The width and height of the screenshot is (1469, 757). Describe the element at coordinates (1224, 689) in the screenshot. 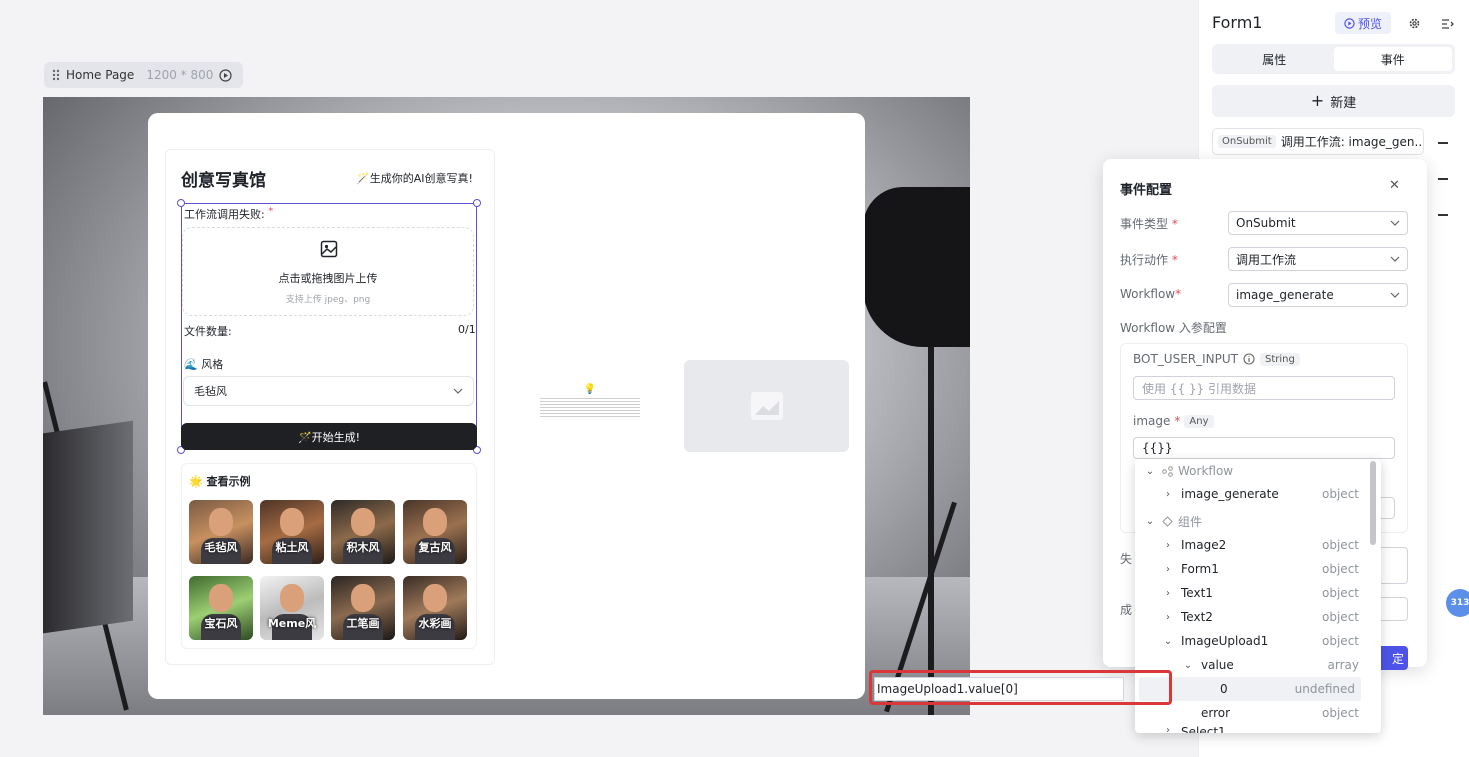

I see `tree-item-name: 0` at that location.